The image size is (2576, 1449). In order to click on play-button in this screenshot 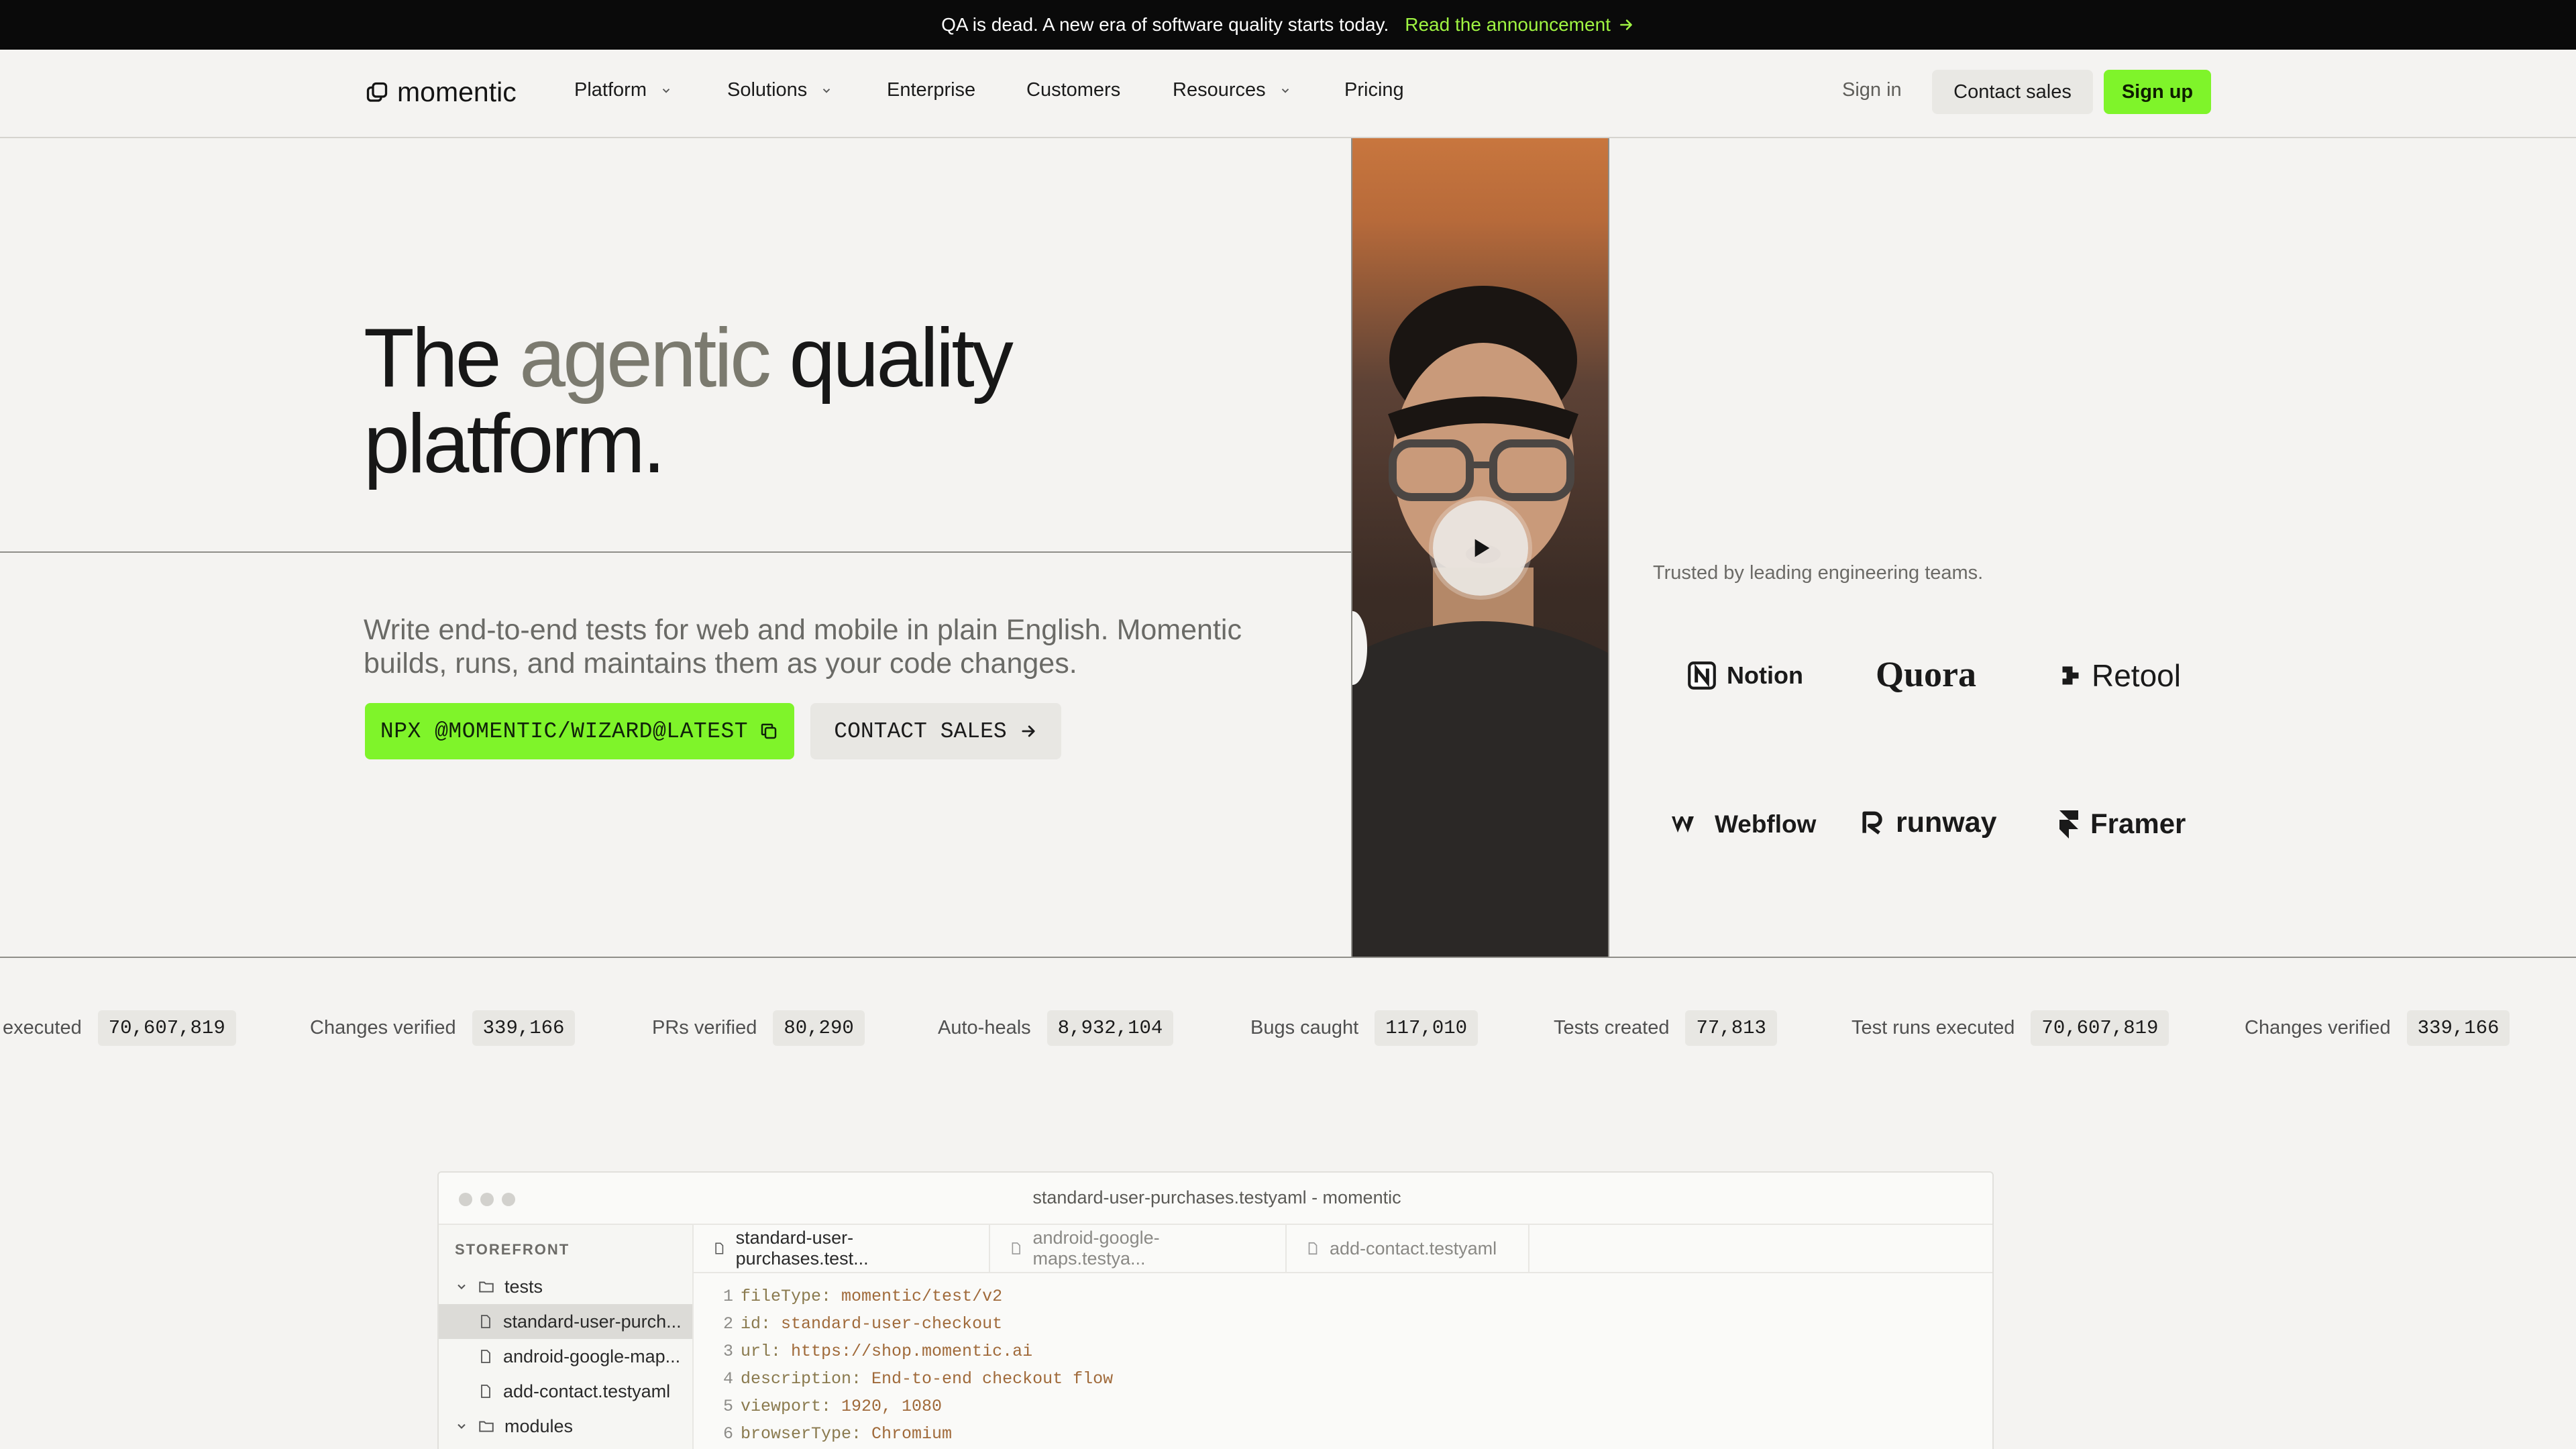, I will do `click(1480, 548)`.